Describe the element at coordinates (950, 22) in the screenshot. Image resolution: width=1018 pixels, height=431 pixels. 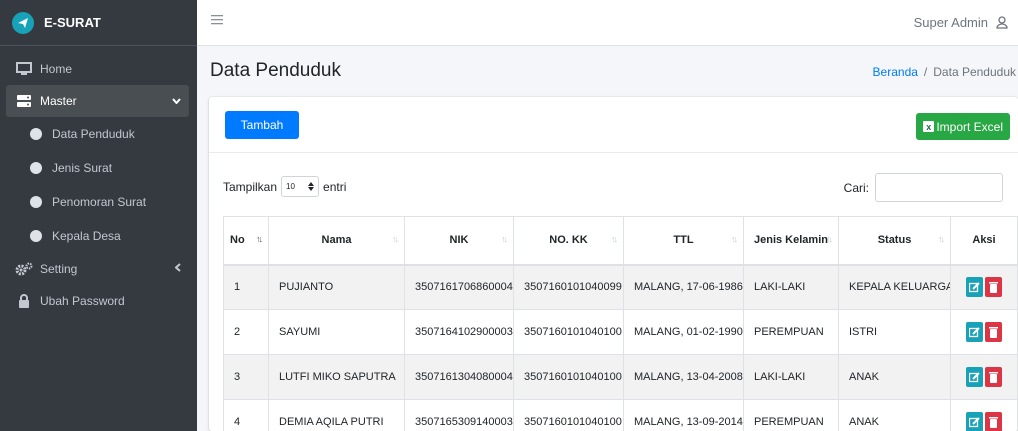
I see `user-name: Super Admin` at that location.